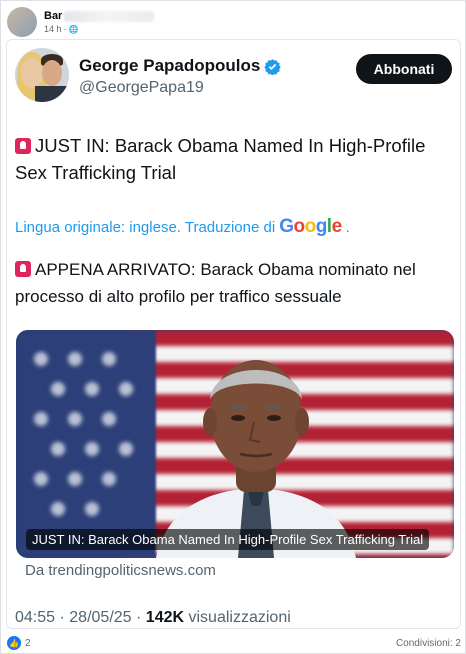 The image size is (466, 654). Describe the element at coordinates (347, 227) in the screenshot. I see `translation-suffix: .` at that location.